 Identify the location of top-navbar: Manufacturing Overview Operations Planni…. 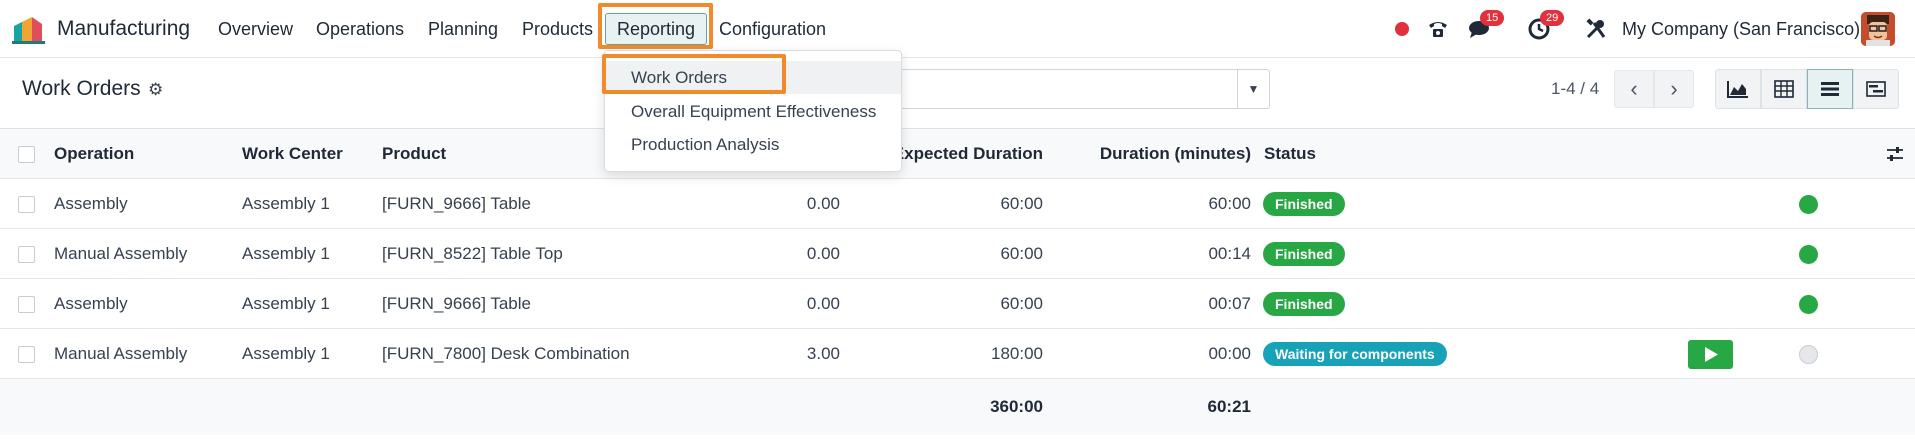
(957, 29).